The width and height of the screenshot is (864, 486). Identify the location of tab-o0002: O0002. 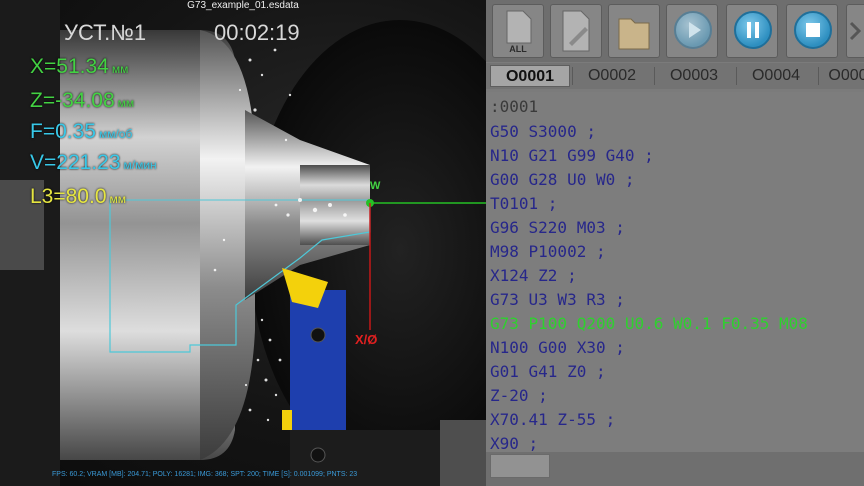
(612, 76).